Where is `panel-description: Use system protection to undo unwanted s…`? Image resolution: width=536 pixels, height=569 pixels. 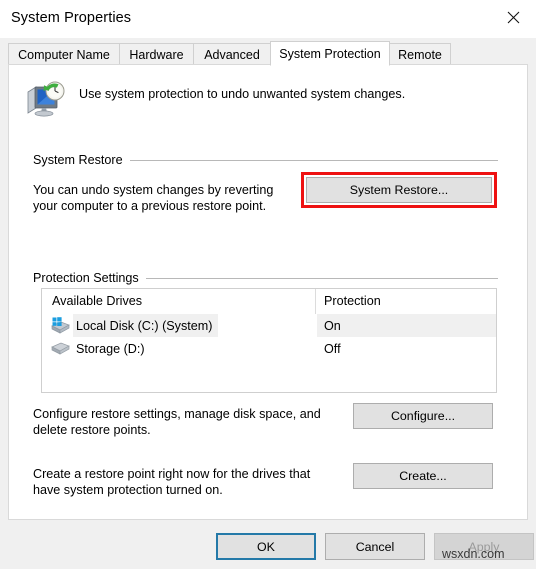
panel-description: Use system protection to undo unwanted s… is located at coordinates (242, 94).